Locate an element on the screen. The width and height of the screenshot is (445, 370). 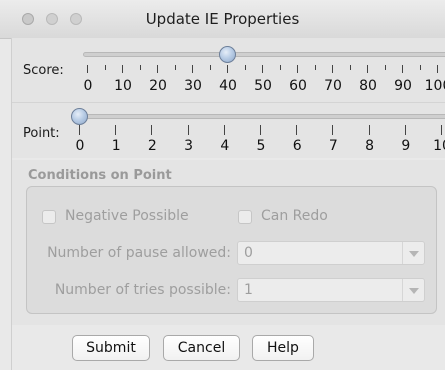
score-tick-label: 80 is located at coordinates (368, 86).